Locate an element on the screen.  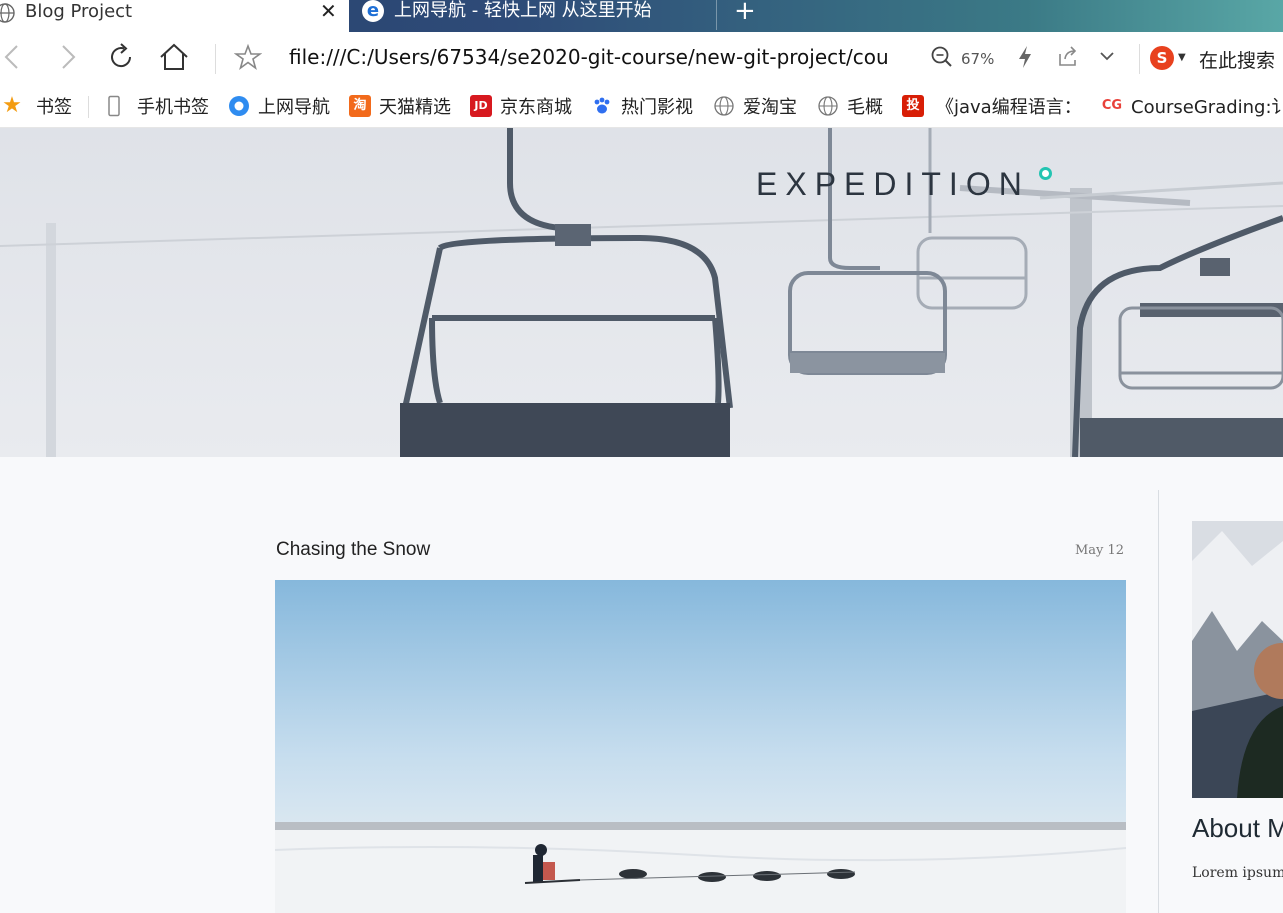
taobao-icon: 淘 is located at coordinates (360, 106).